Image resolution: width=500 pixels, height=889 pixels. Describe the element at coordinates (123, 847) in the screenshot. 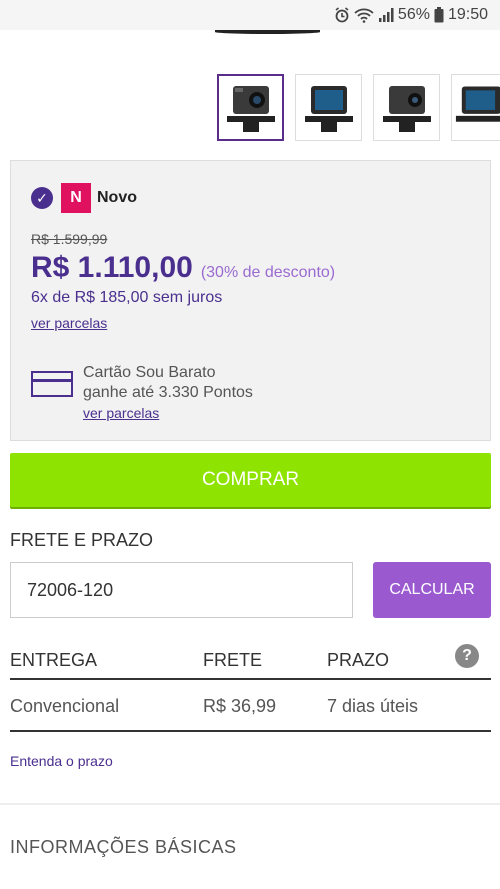

I see `info-section-title: INFORMAÇÕES BÁSICAS` at that location.